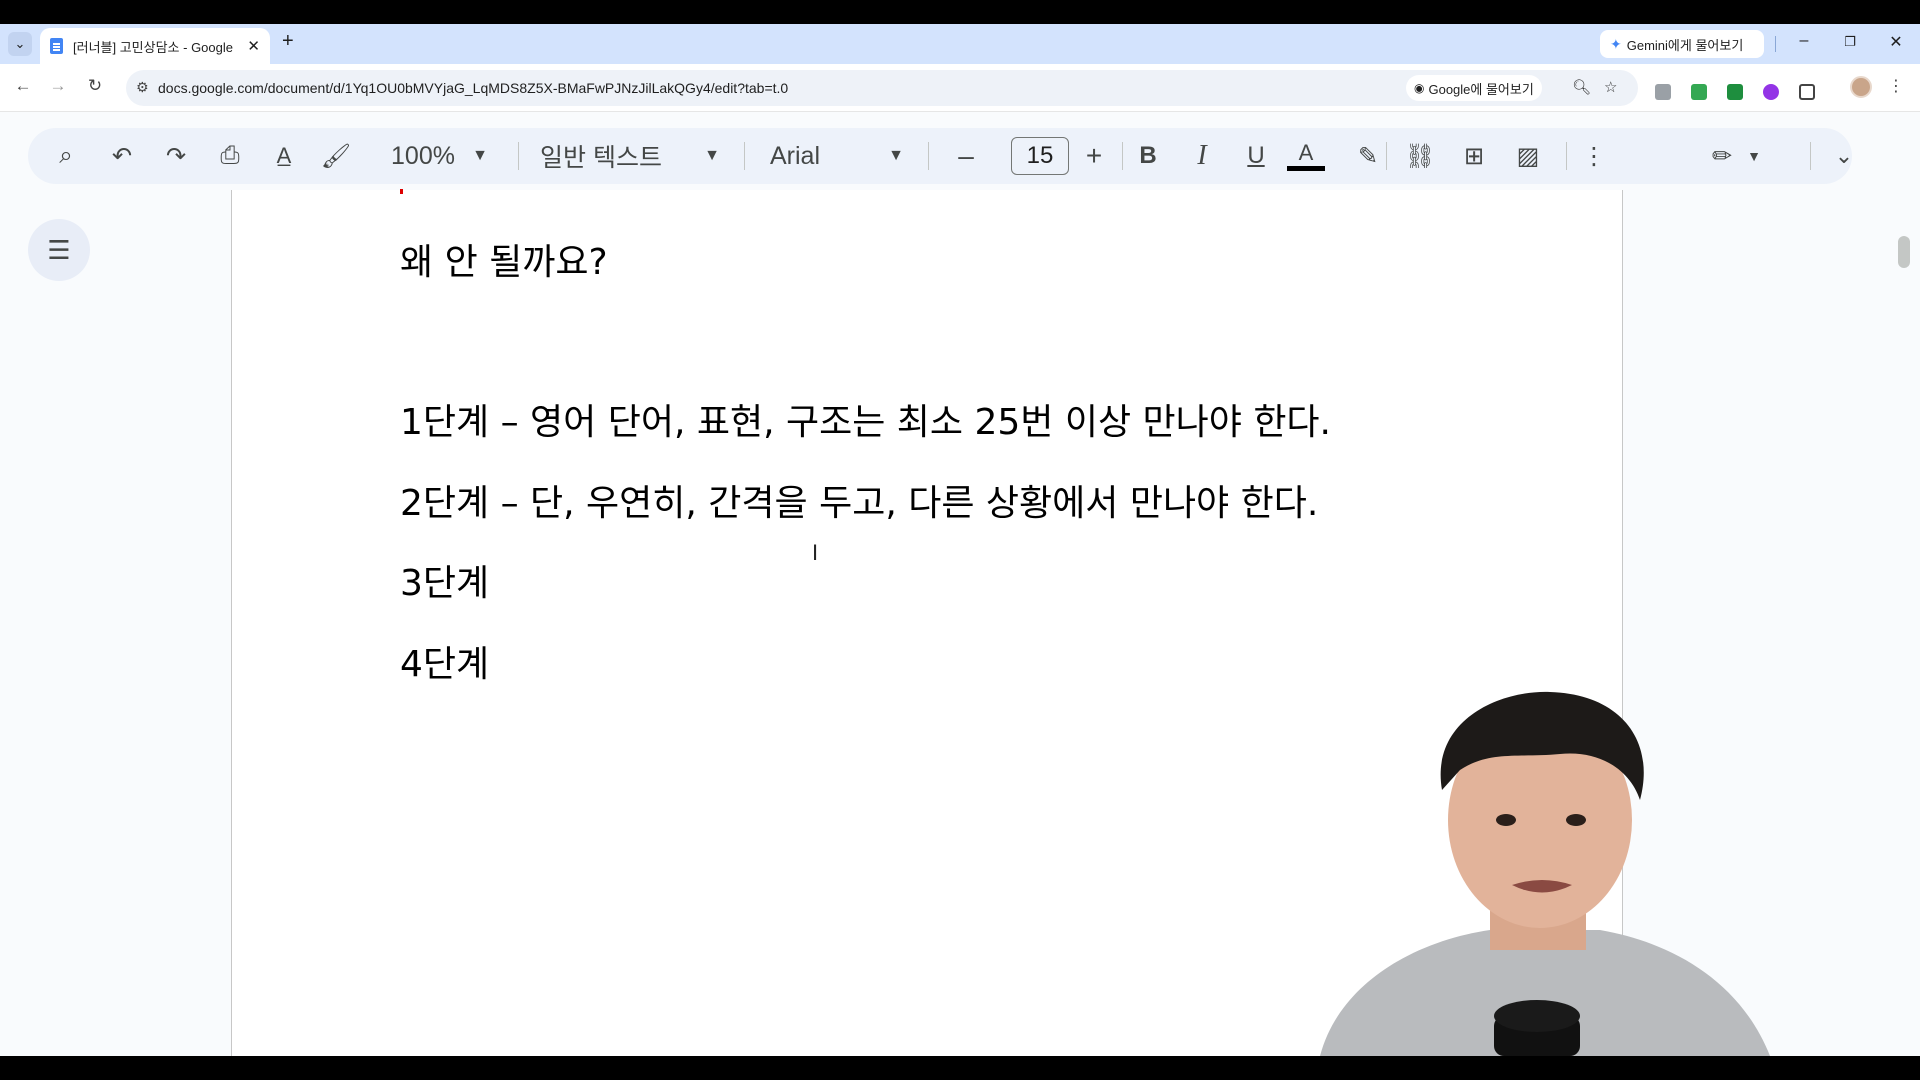 This screenshot has height=1080, width=1920. What do you see at coordinates (230, 156) in the screenshot?
I see `print-icon: ⎙` at bounding box center [230, 156].